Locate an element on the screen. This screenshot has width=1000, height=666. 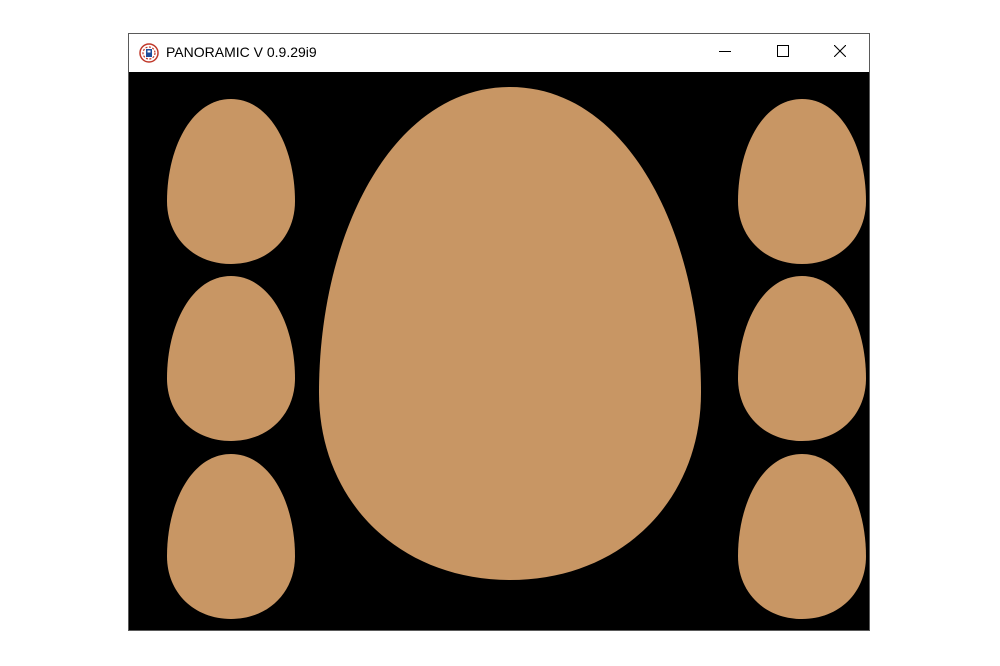
close-button is located at coordinates (840, 53).